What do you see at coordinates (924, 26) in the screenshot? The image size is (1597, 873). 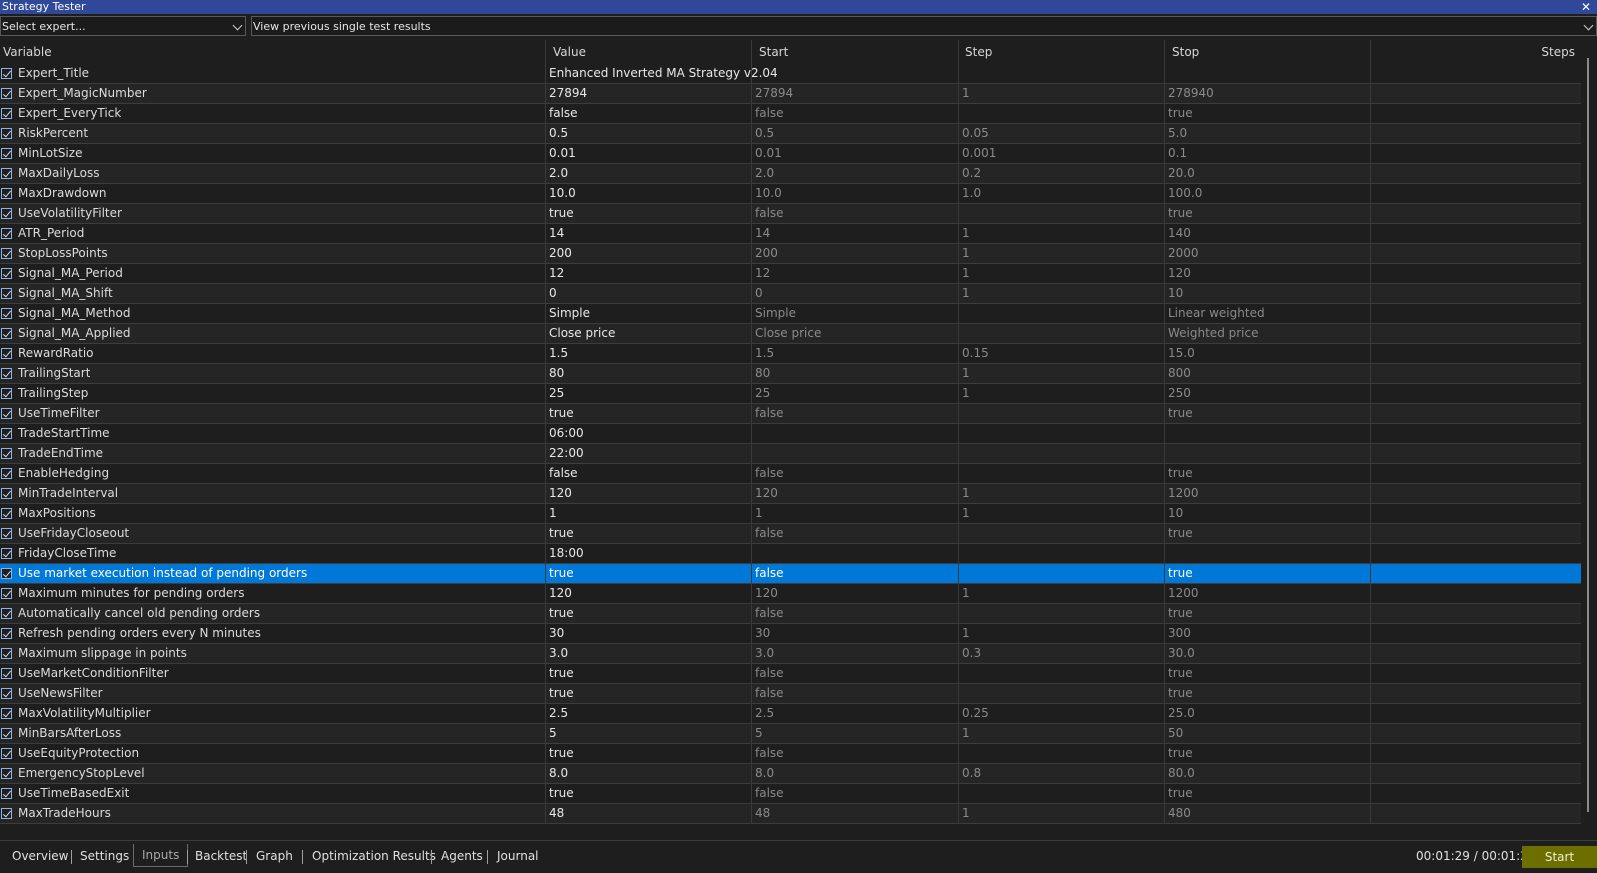 I see `results-select: View previous single test results` at bounding box center [924, 26].